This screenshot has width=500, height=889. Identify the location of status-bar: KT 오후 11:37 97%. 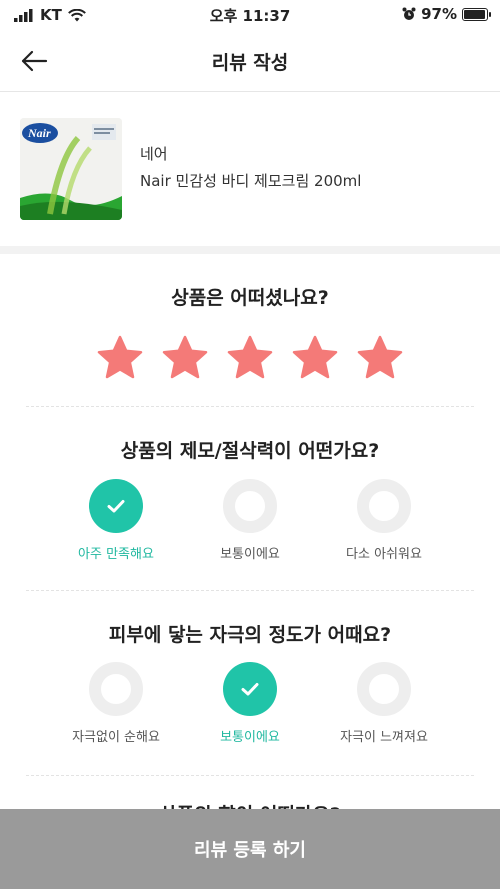
(250, 15).